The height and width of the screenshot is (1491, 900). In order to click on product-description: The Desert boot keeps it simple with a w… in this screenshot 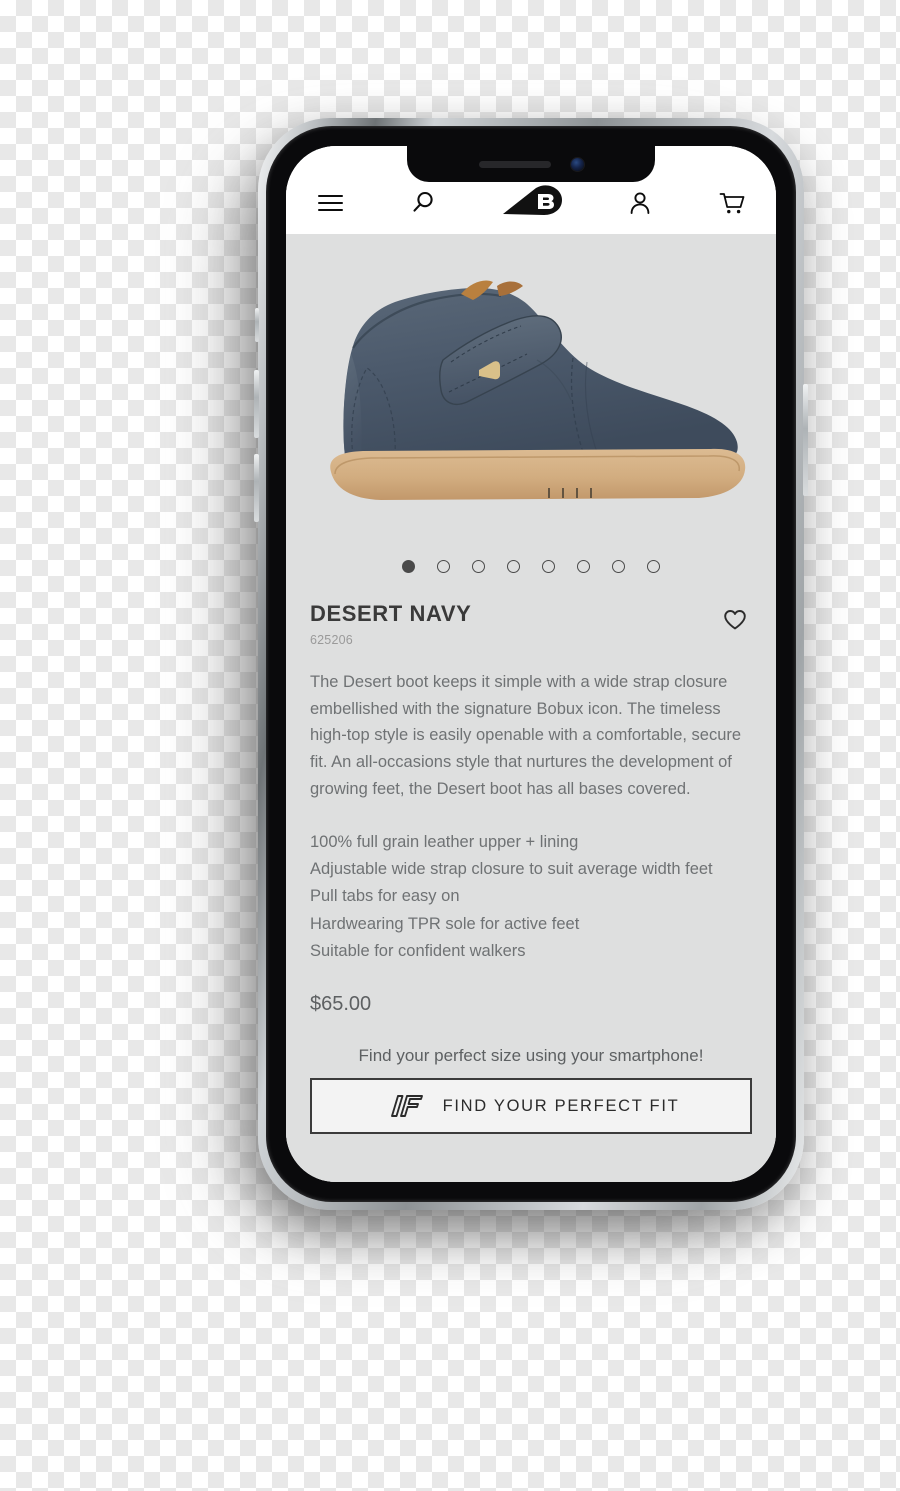, I will do `click(526, 735)`.